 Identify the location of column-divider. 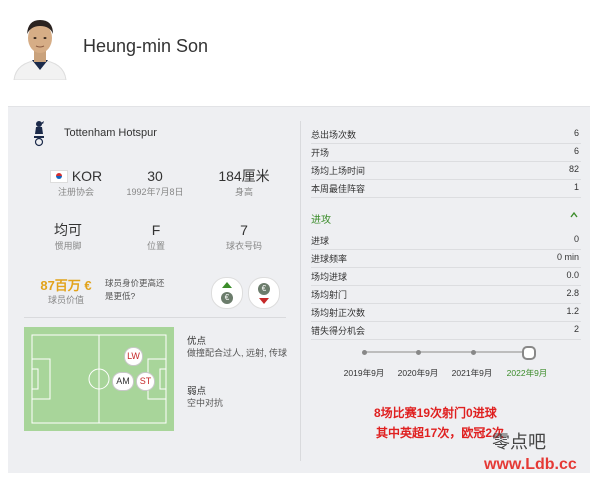
(300, 291).